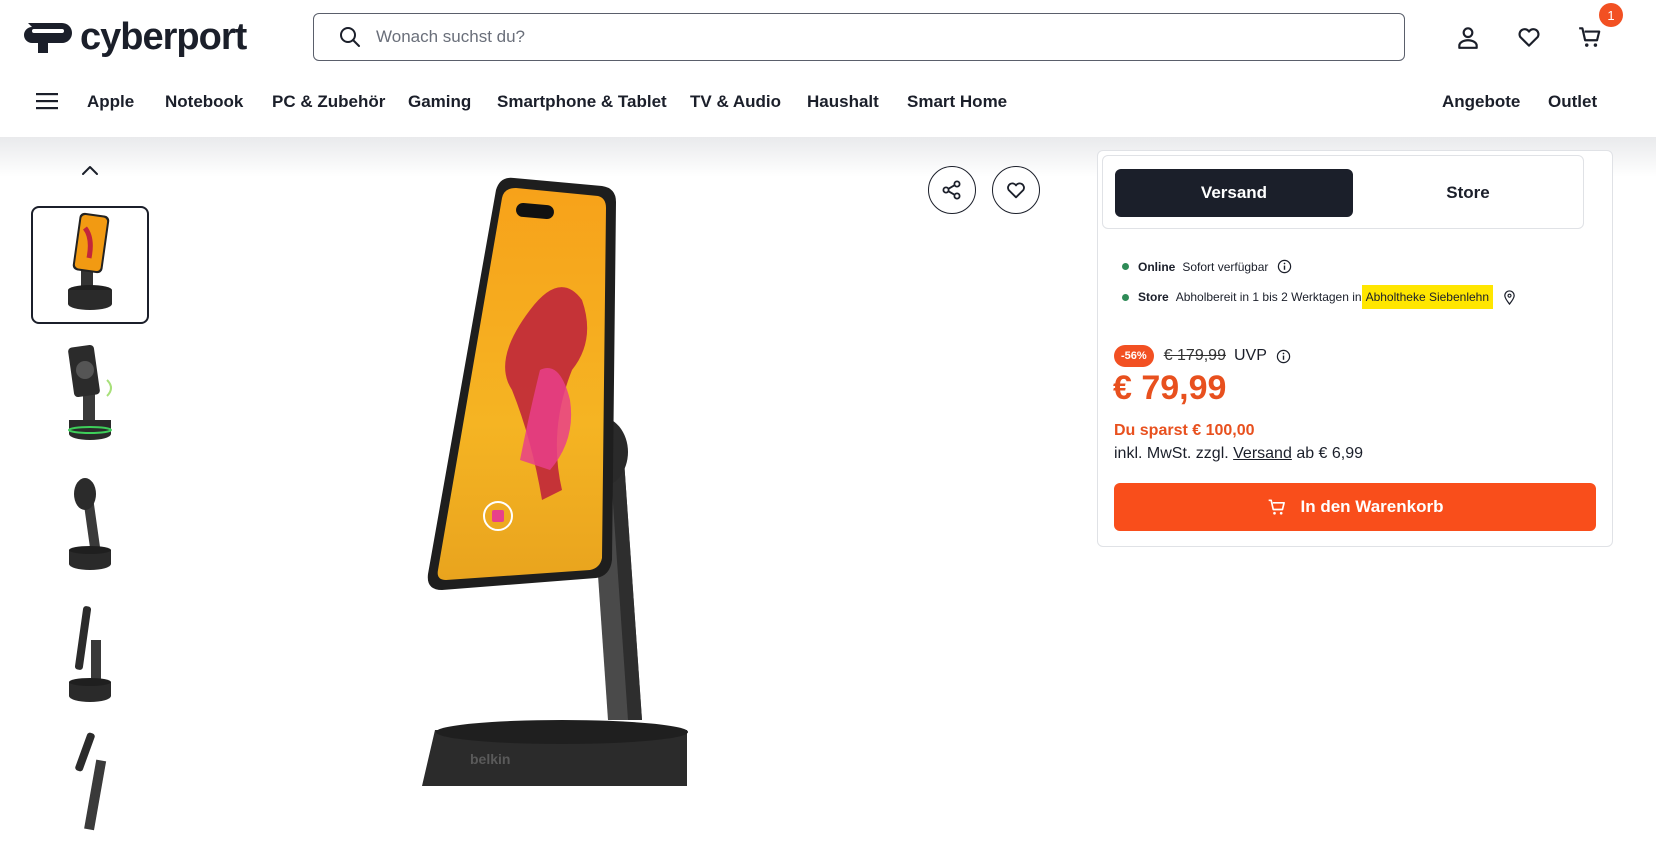  Describe the element at coordinates (843, 102) in the screenshot. I see `nav-item-haushalt: Haushalt` at that location.